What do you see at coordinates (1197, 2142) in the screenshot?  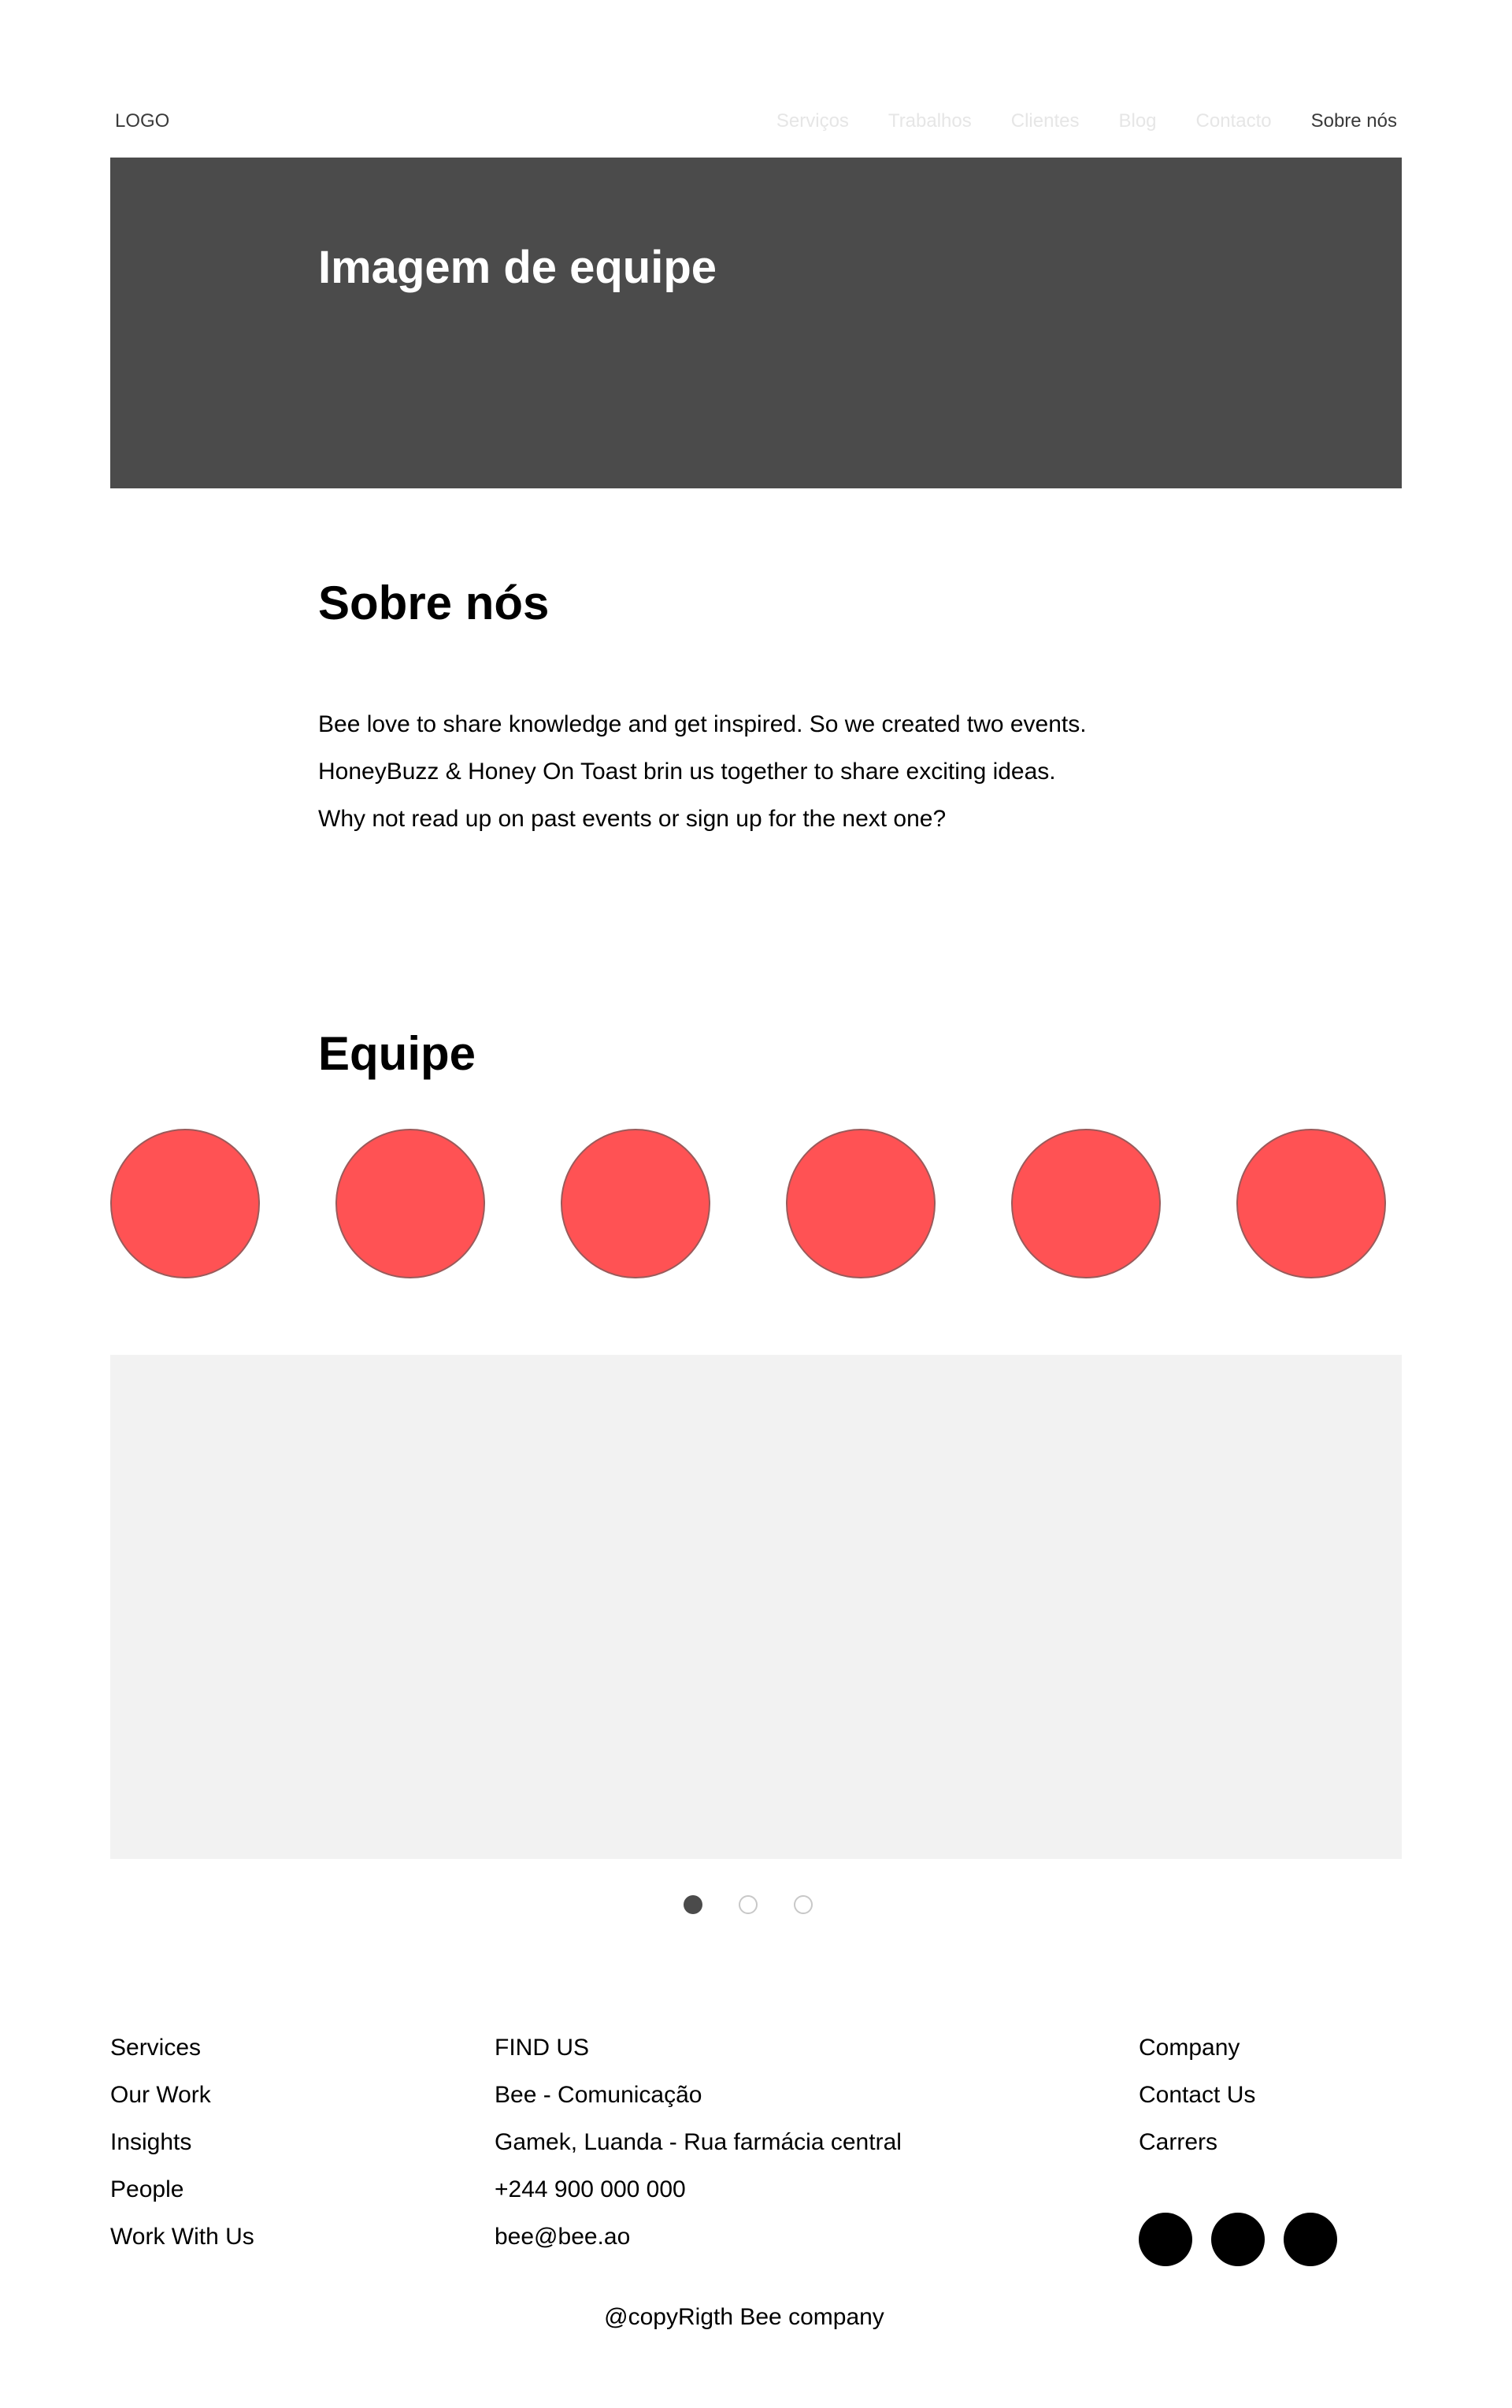 I see `footer-link-carrers: Carrers` at bounding box center [1197, 2142].